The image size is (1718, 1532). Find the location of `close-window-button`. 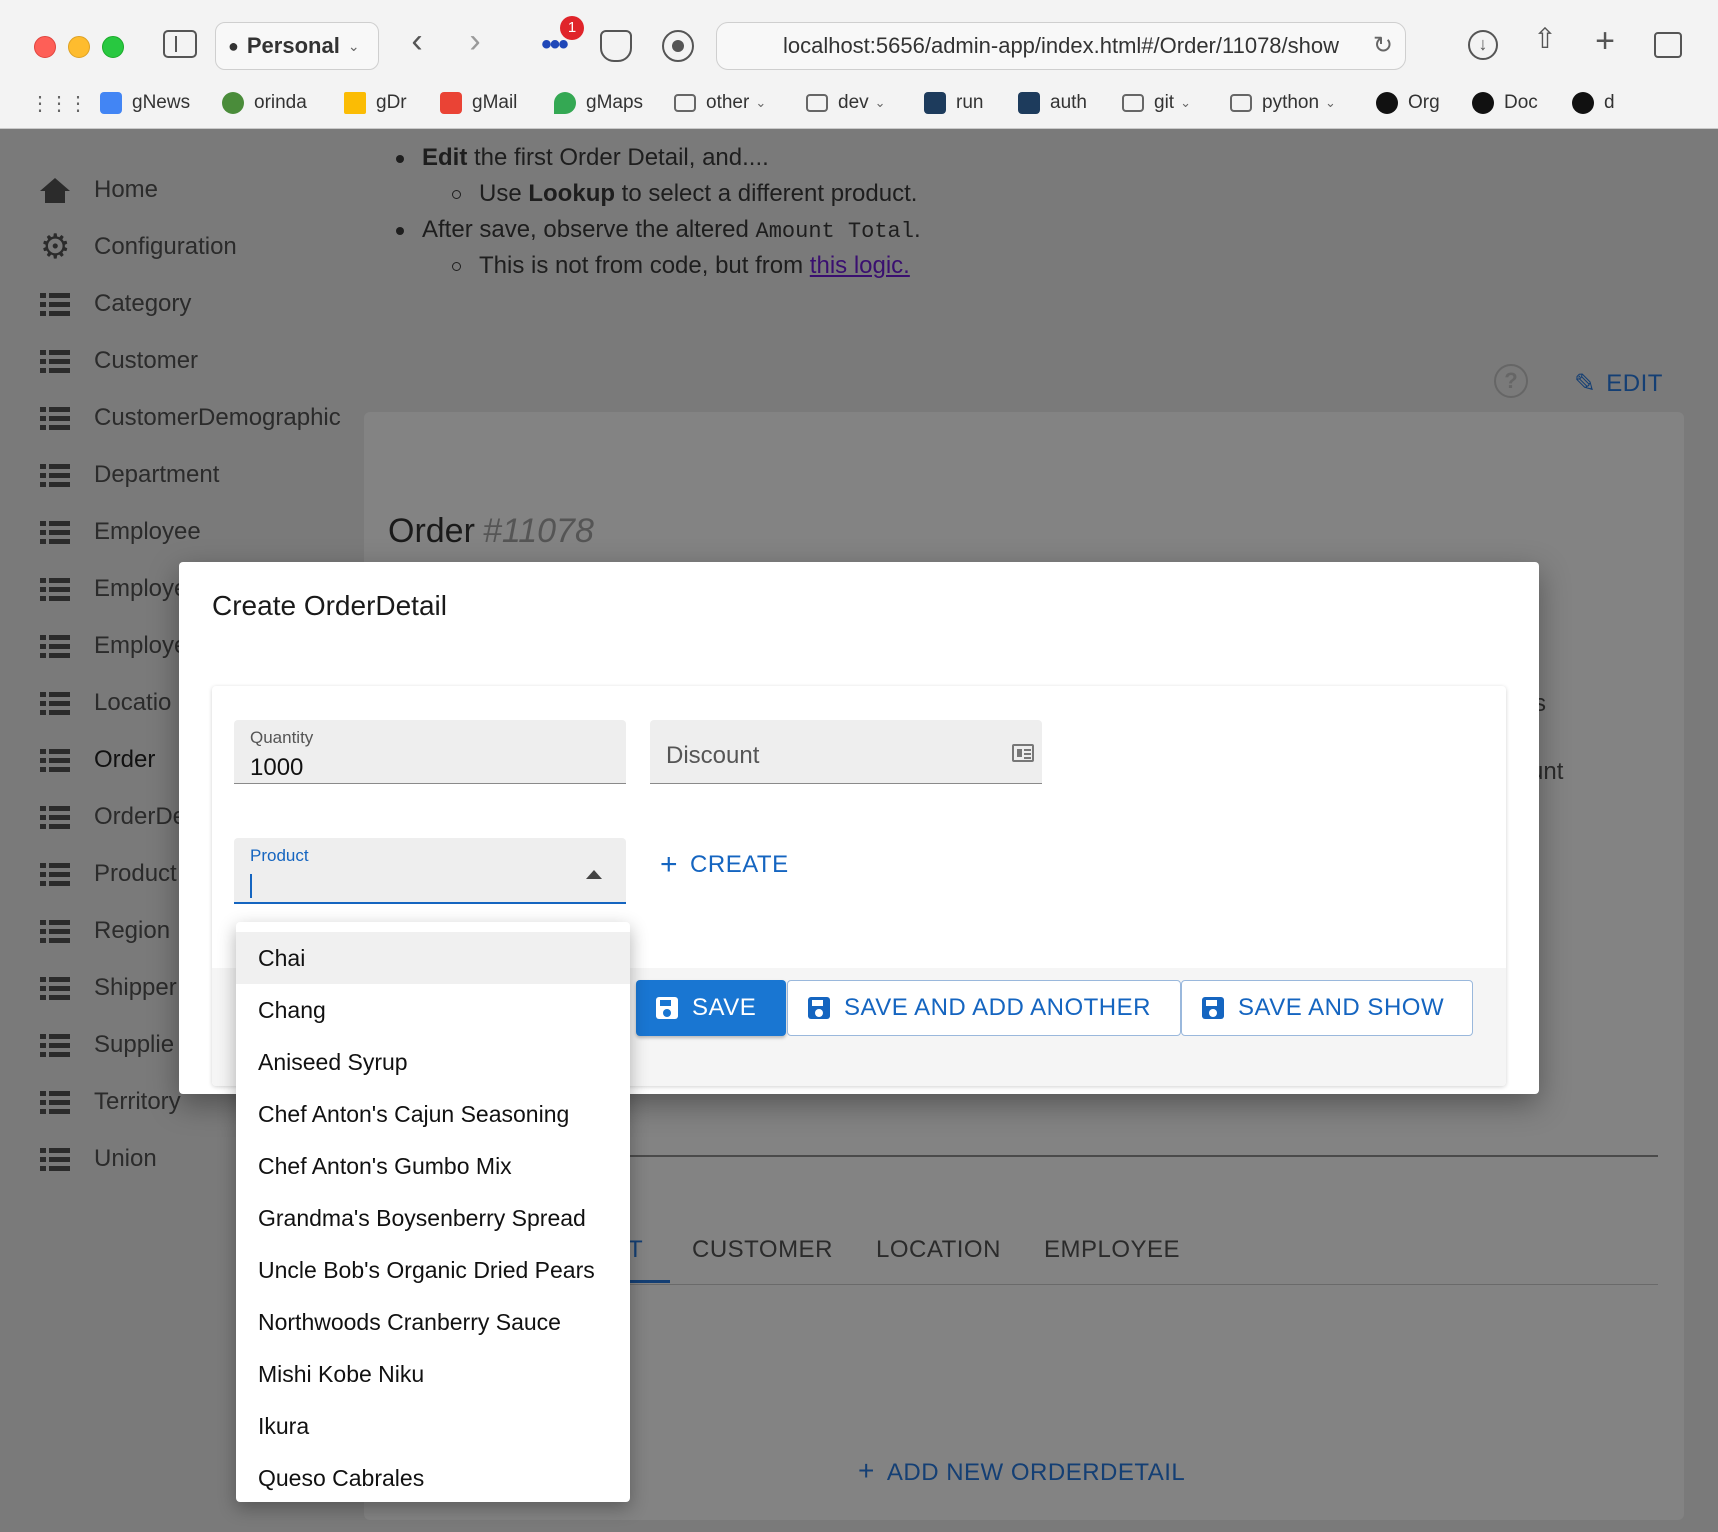

close-window-button is located at coordinates (45, 47).